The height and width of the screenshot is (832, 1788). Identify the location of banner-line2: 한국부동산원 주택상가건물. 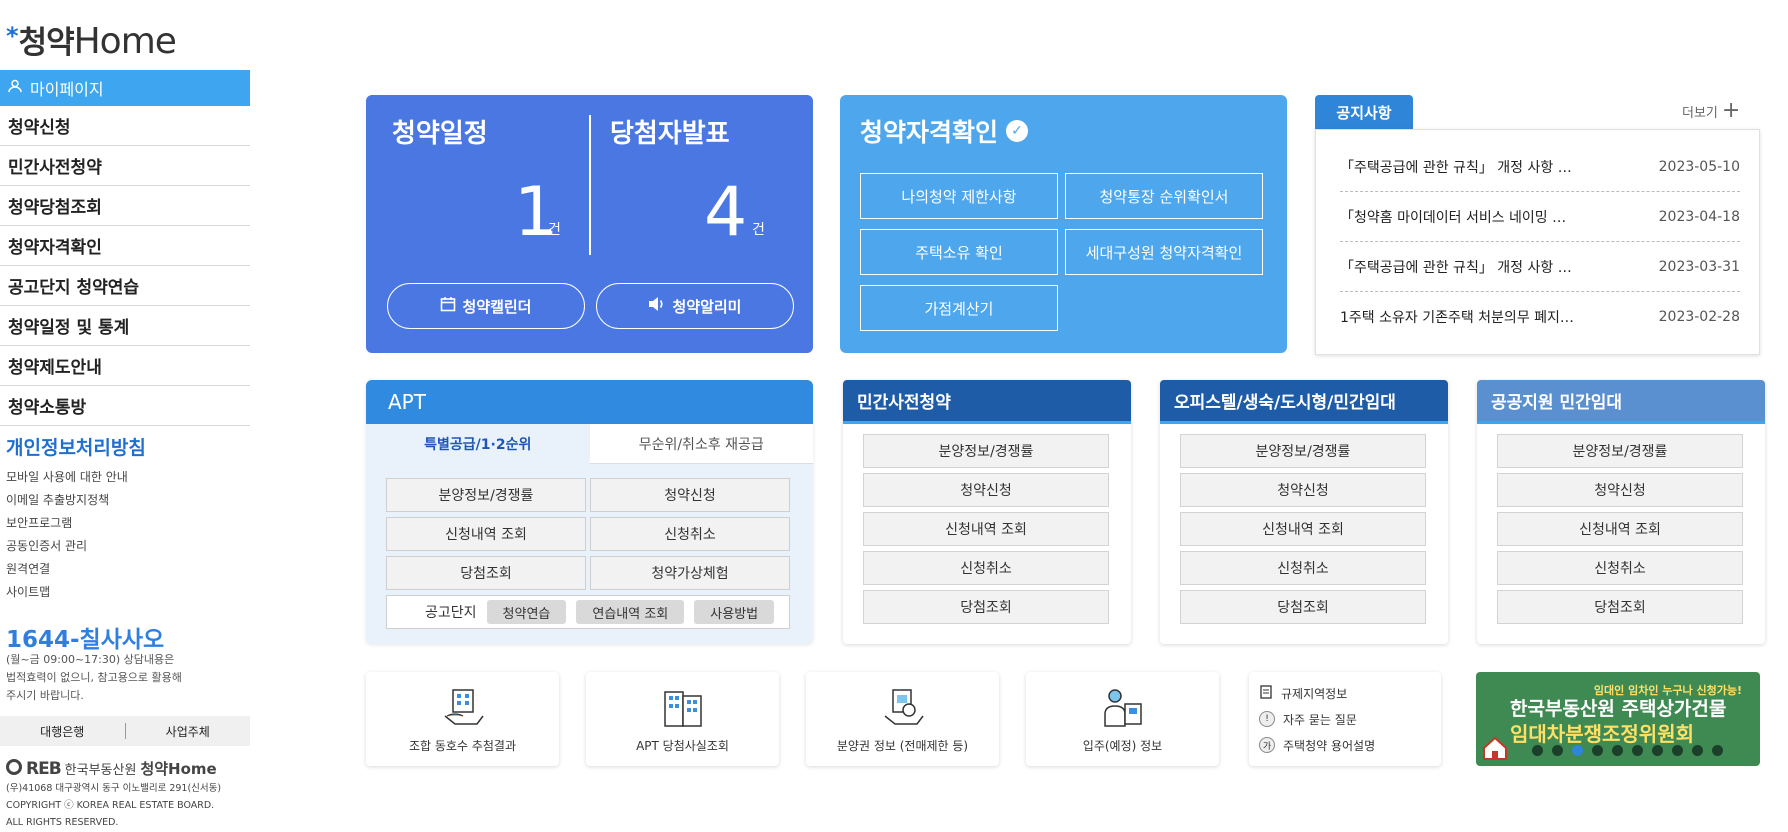
(1618, 709).